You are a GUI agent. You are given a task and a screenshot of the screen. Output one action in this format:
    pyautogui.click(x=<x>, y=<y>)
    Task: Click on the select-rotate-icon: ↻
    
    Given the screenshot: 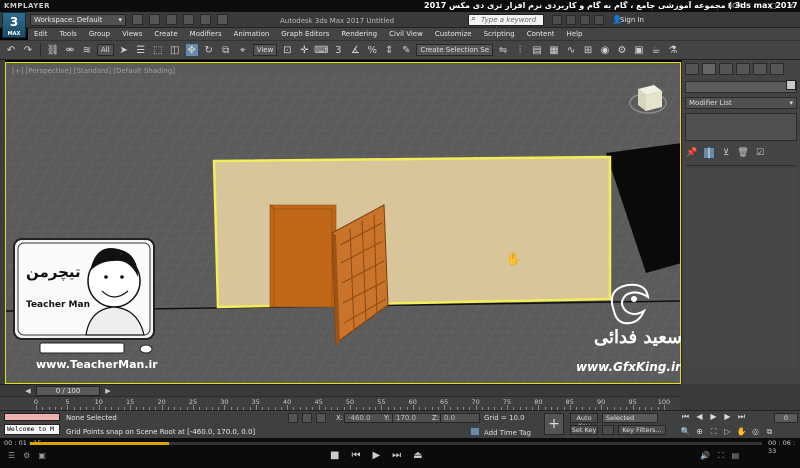 What is the action you would take?
    pyautogui.click(x=209, y=50)
    